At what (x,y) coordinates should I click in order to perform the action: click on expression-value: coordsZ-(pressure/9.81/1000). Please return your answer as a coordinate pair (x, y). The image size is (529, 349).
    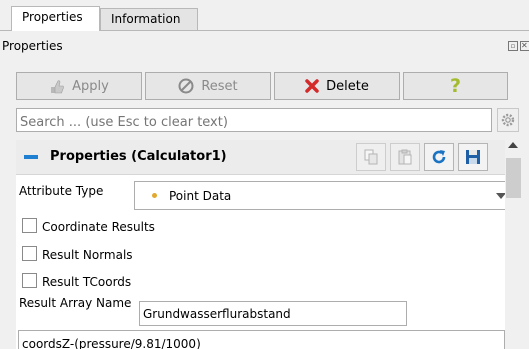
    Looking at the image, I should click on (111, 343).